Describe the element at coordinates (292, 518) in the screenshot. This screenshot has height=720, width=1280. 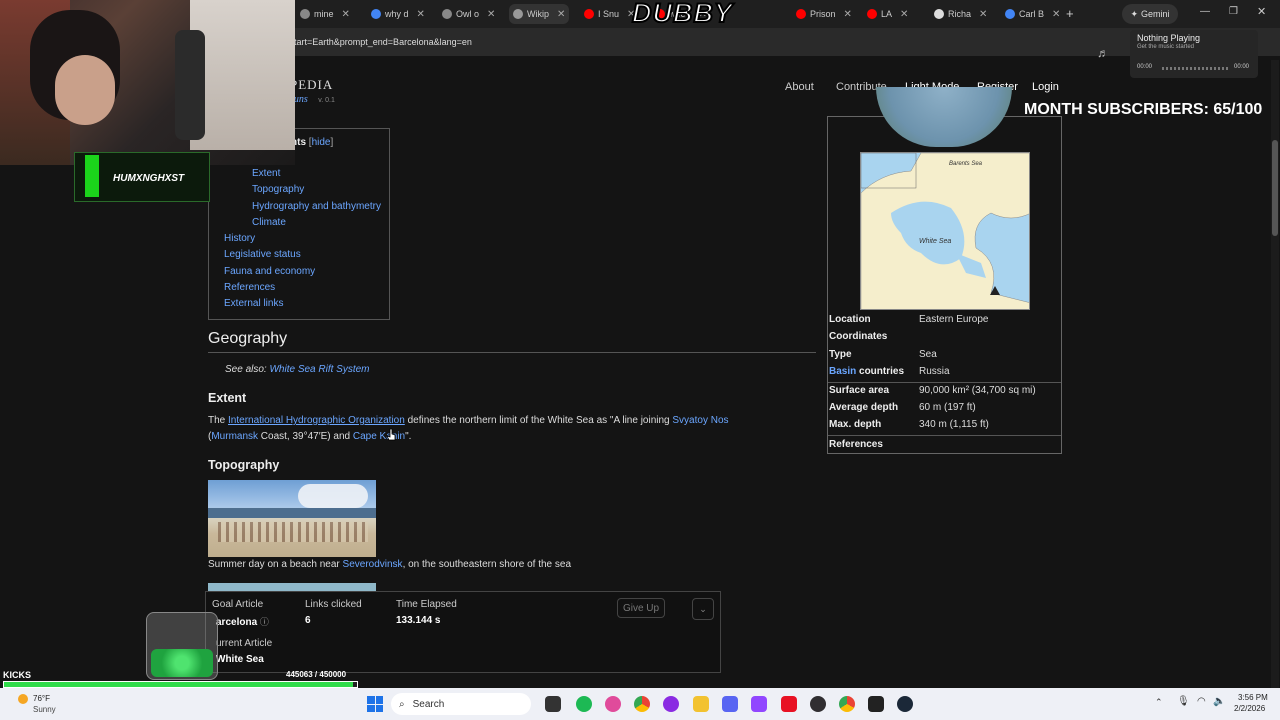
I see `beach-photo` at that location.